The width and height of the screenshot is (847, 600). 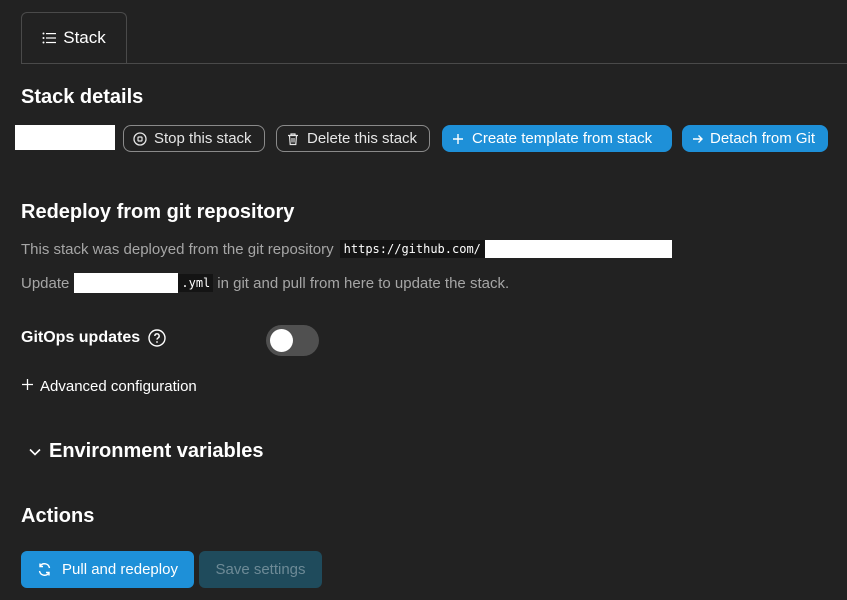 I want to click on toggle-knob, so click(x=281, y=340).